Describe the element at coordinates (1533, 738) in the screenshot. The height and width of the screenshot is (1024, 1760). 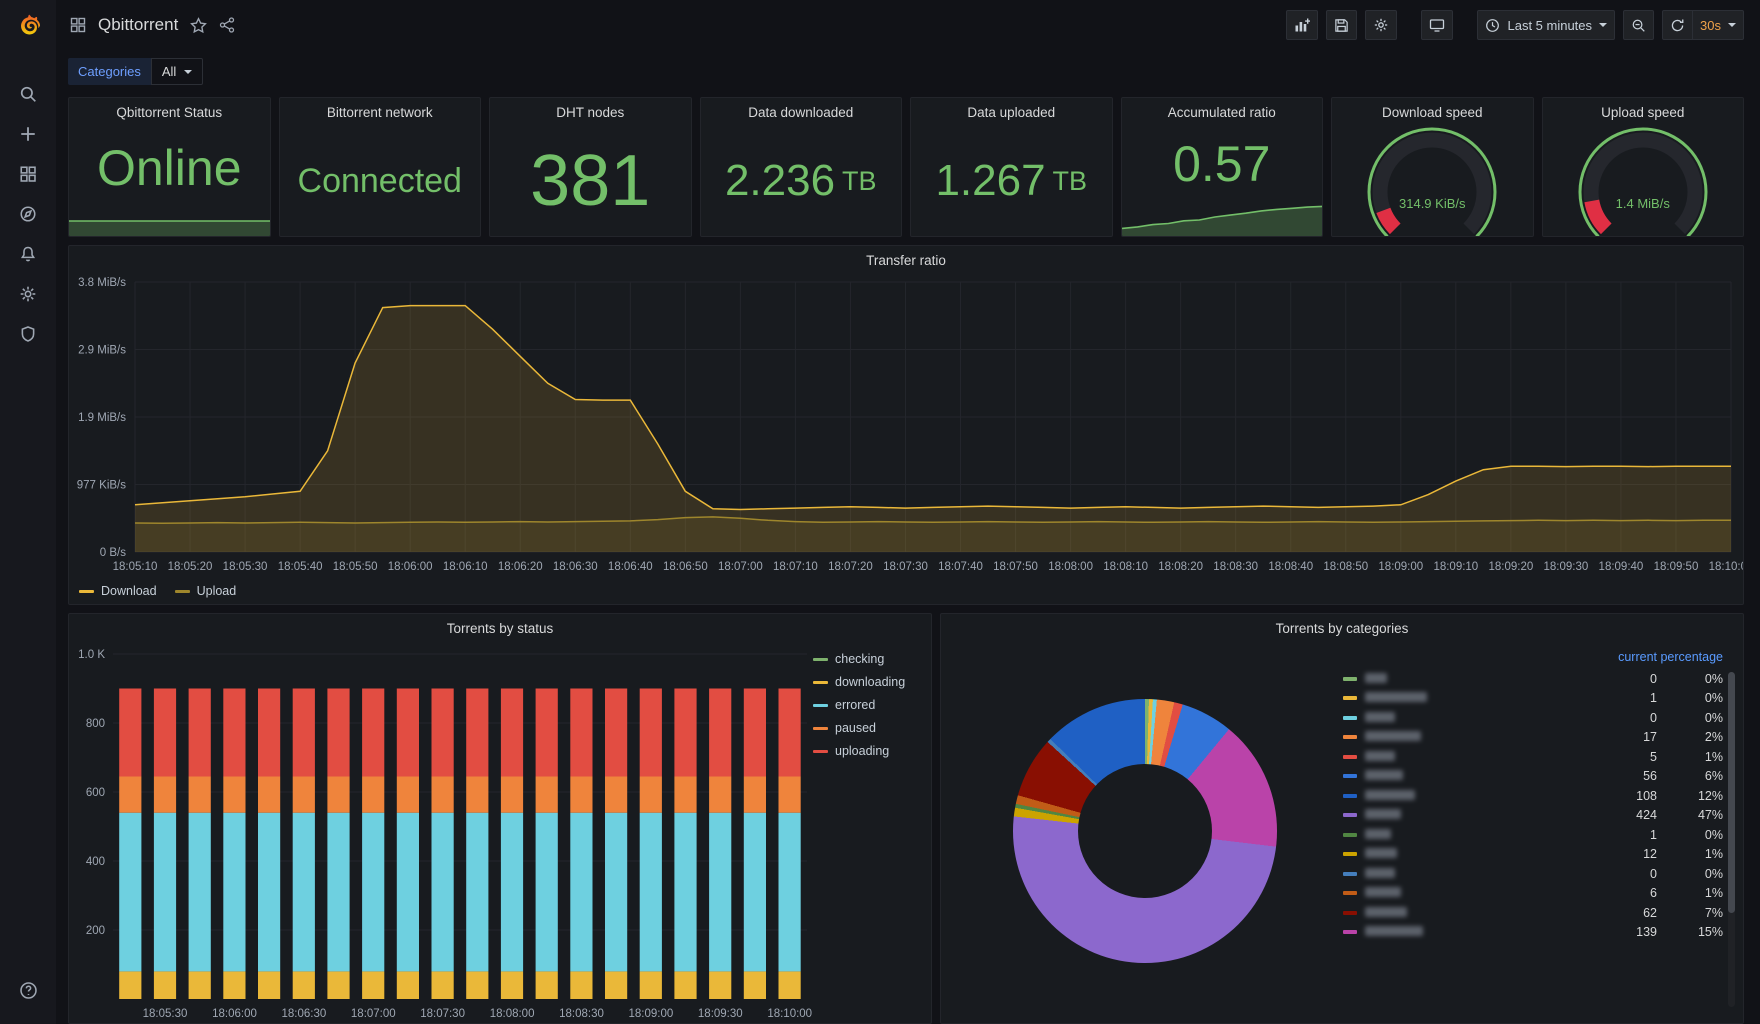
I see `category-row: 17 2%` at that location.